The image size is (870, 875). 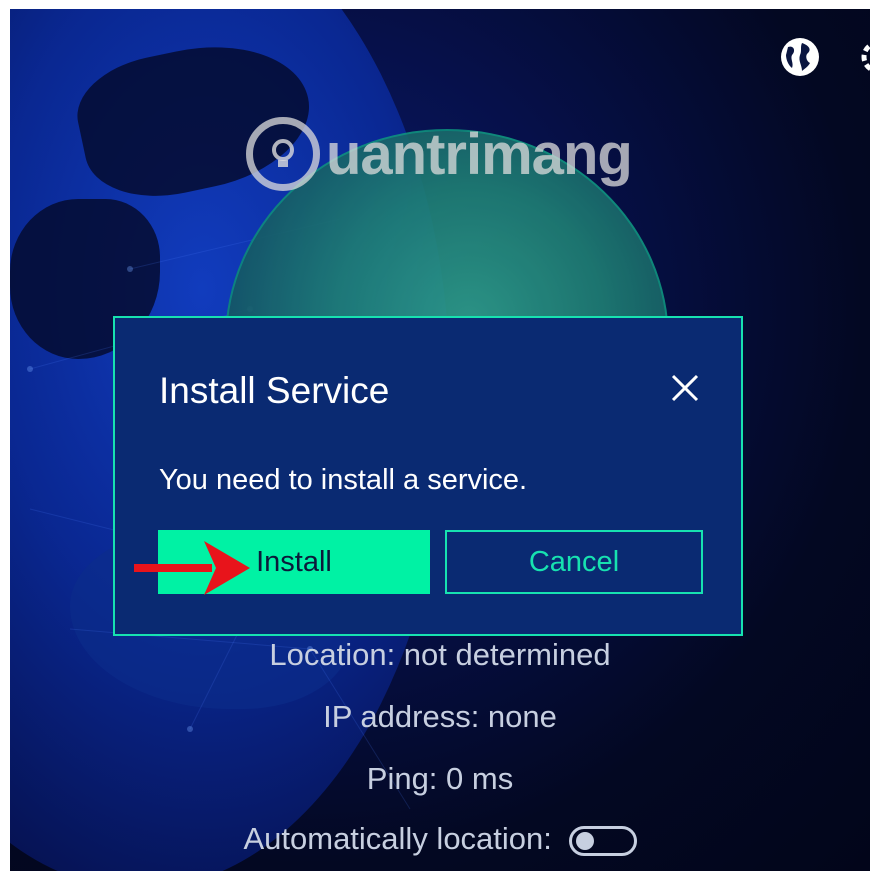 What do you see at coordinates (397, 838) in the screenshot?
I see `auto-location-label: Automatically location:` at bounding box center [397, 838].